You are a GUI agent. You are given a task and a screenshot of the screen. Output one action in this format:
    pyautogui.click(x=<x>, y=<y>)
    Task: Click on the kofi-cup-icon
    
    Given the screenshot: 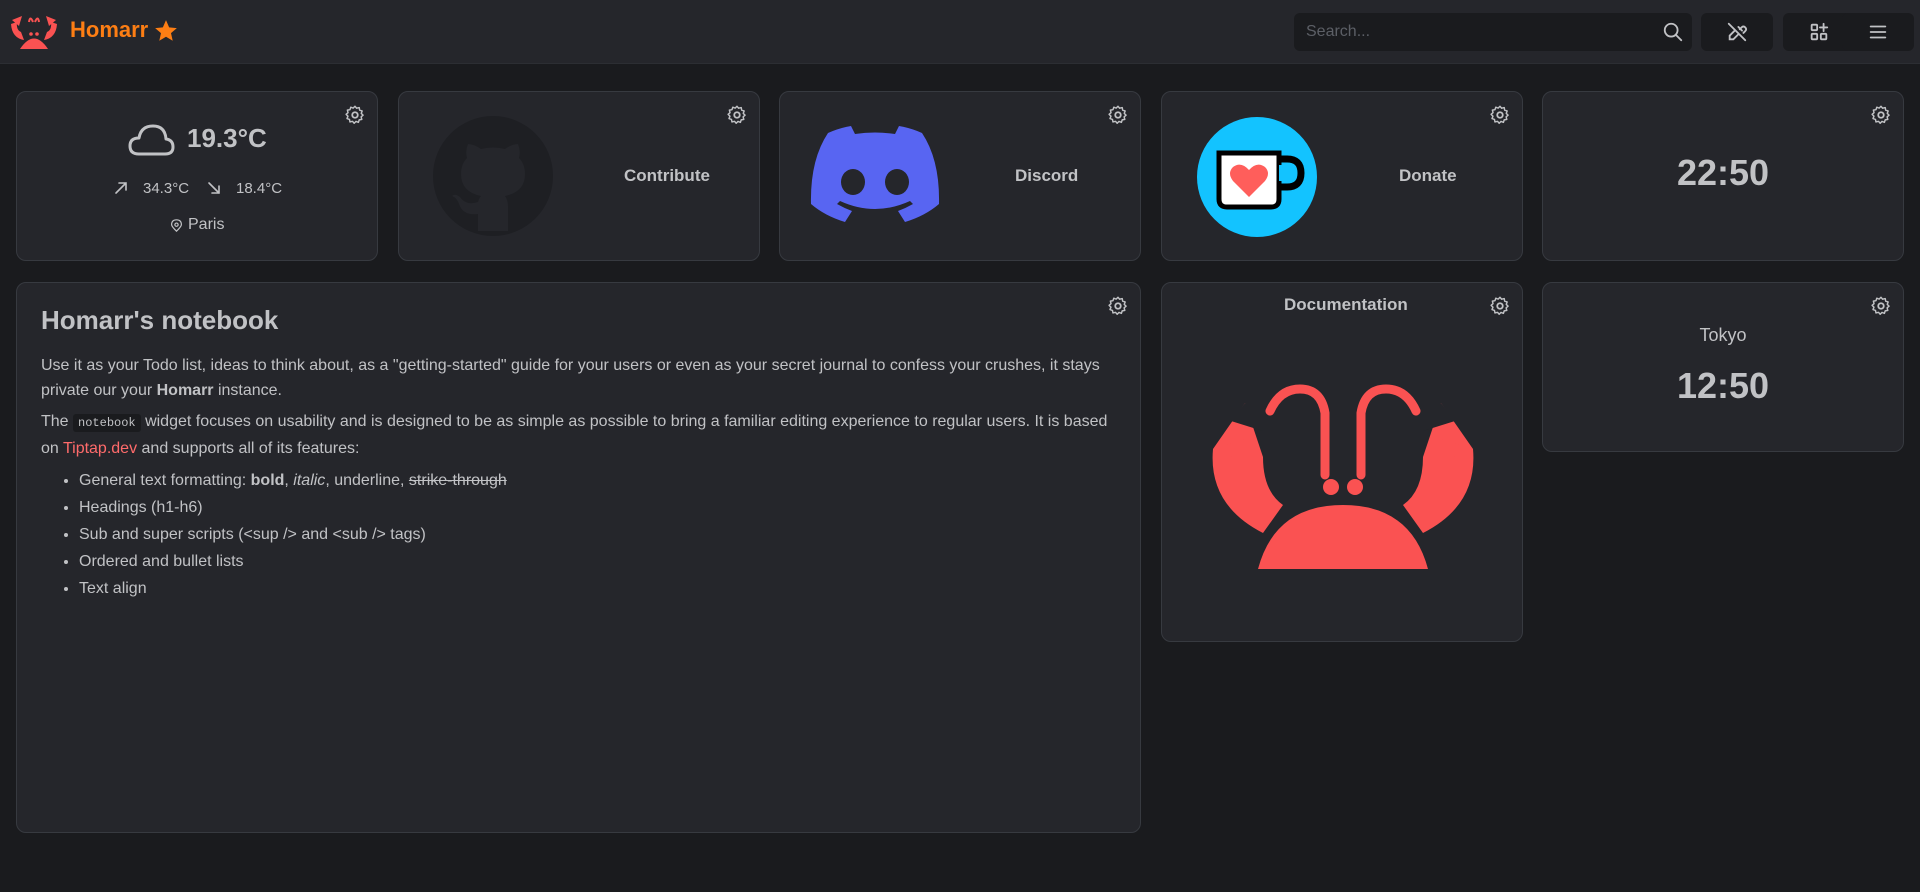 What is the action you would take?
    pyautogui.click(x=1257, y=177)
    